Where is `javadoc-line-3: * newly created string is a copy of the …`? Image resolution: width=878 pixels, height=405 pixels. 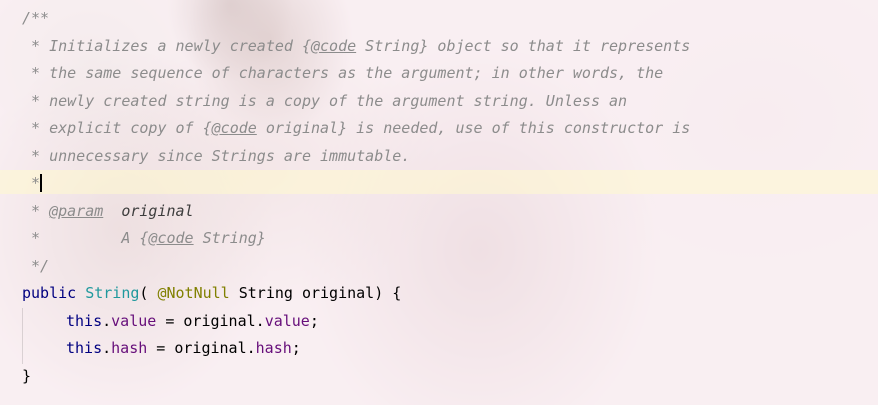 javadoc-line-3: * newly created string is a copy of the … is located at coordinates (325, 101).